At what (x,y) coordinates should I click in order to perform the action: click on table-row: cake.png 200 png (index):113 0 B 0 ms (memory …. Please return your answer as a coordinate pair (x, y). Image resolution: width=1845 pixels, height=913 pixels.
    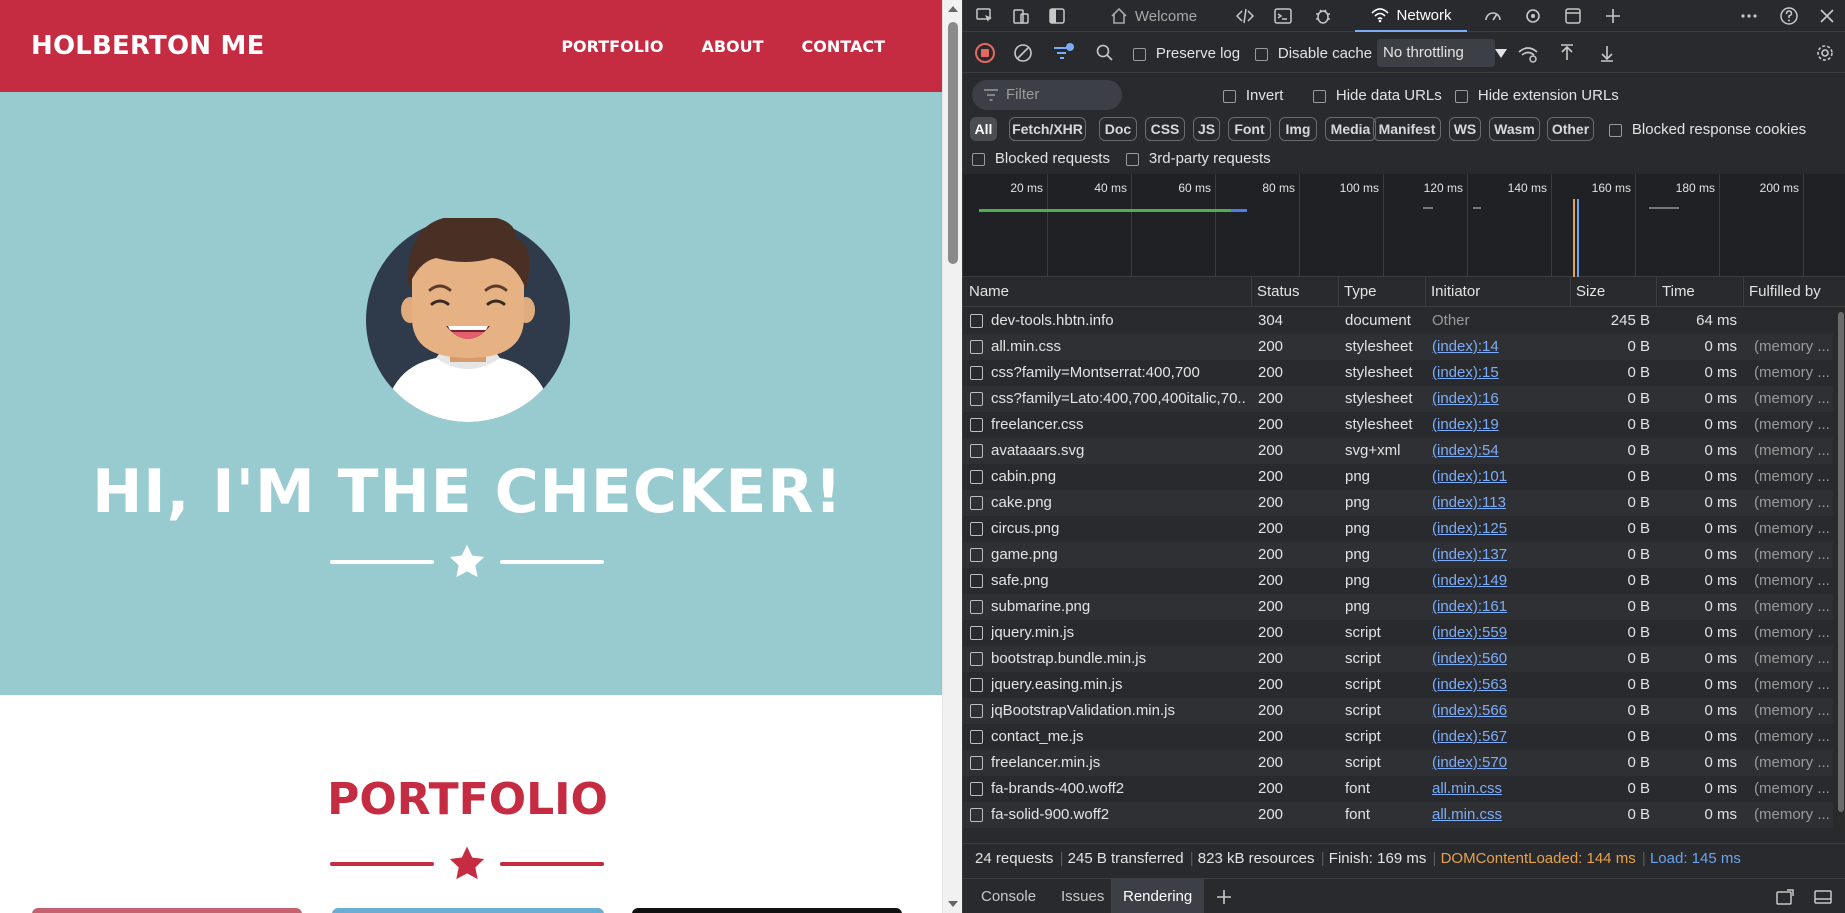
    Looking at the image, I should click on (1398, 503).